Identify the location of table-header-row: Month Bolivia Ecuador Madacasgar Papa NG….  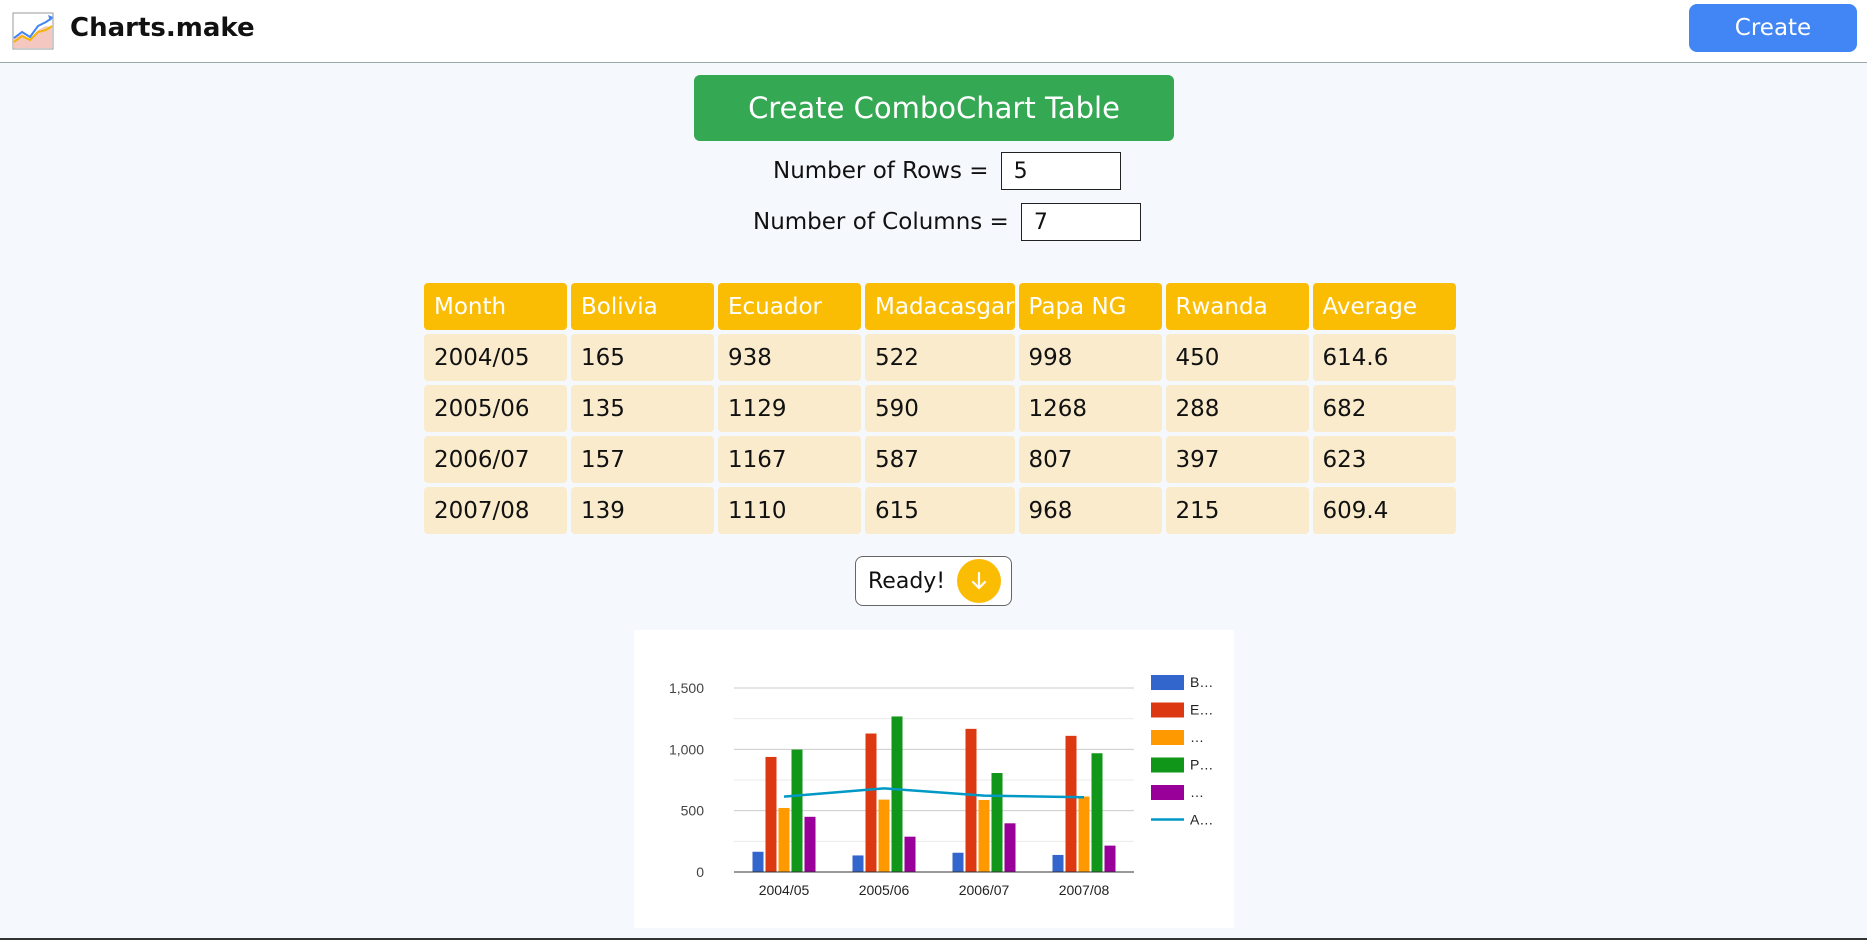
(940, 306).